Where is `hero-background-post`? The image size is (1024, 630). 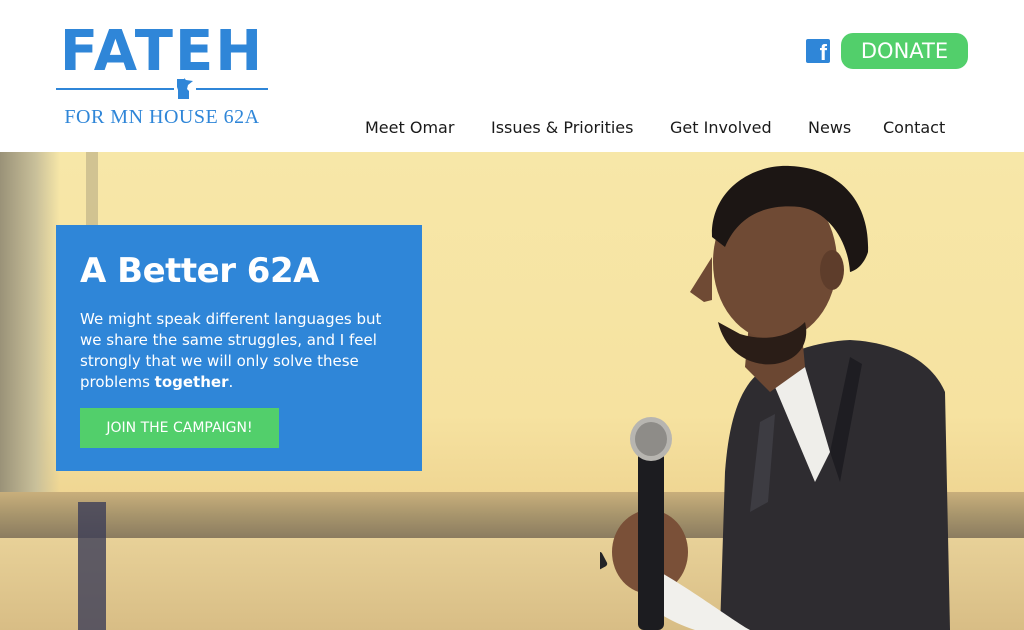
hero-background-post is located at coordinates (92, 566).